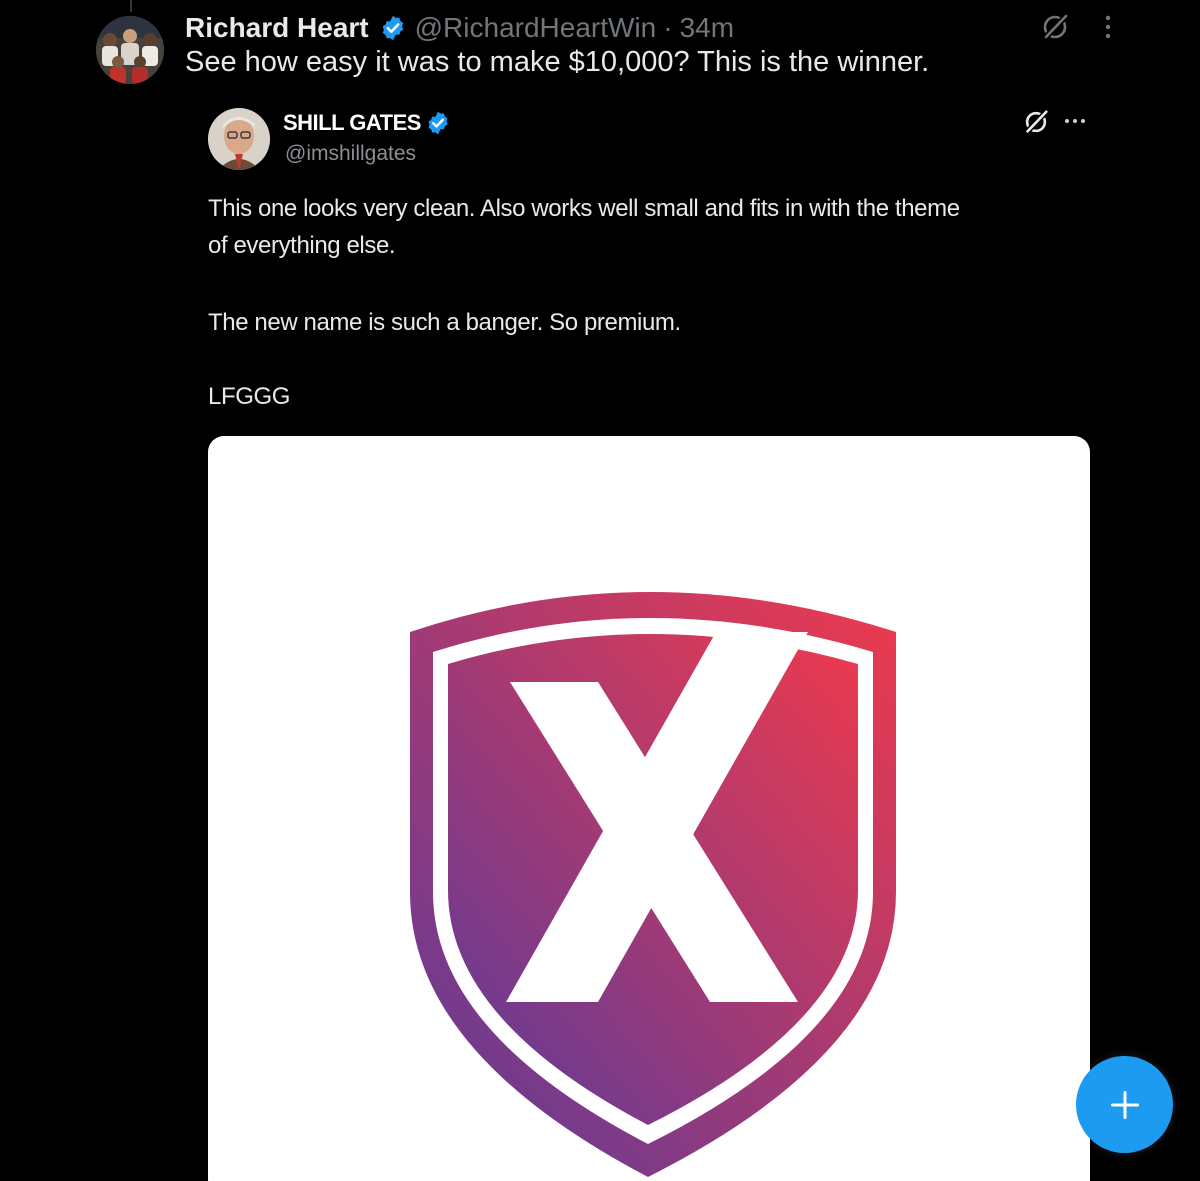 This screenshot has height=1181, width=1200. I want to click on quoted-avatar, so click(239, 139).